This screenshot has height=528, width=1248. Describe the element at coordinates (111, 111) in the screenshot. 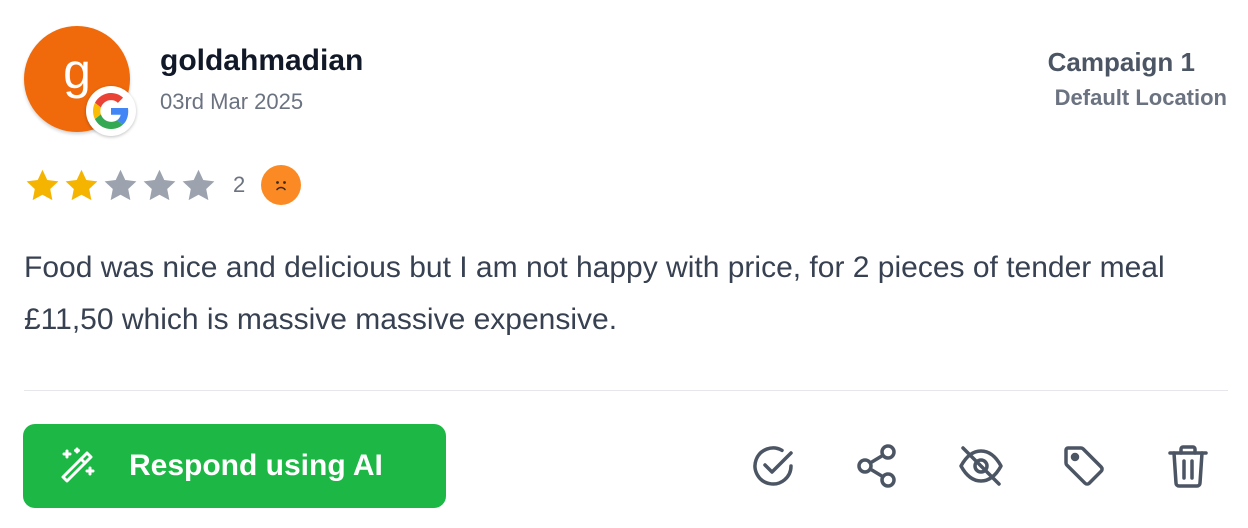

I see `google-icon` at that location.